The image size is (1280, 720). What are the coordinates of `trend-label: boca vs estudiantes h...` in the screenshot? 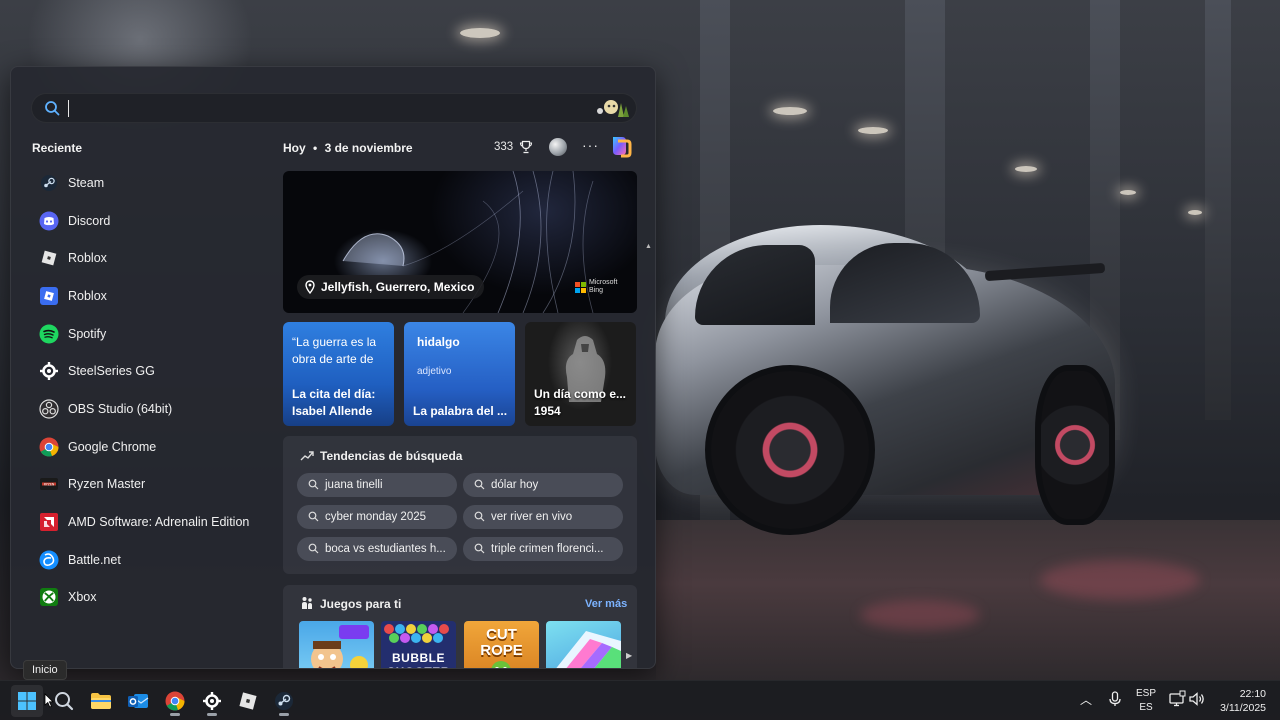 It's located at (385, 549).